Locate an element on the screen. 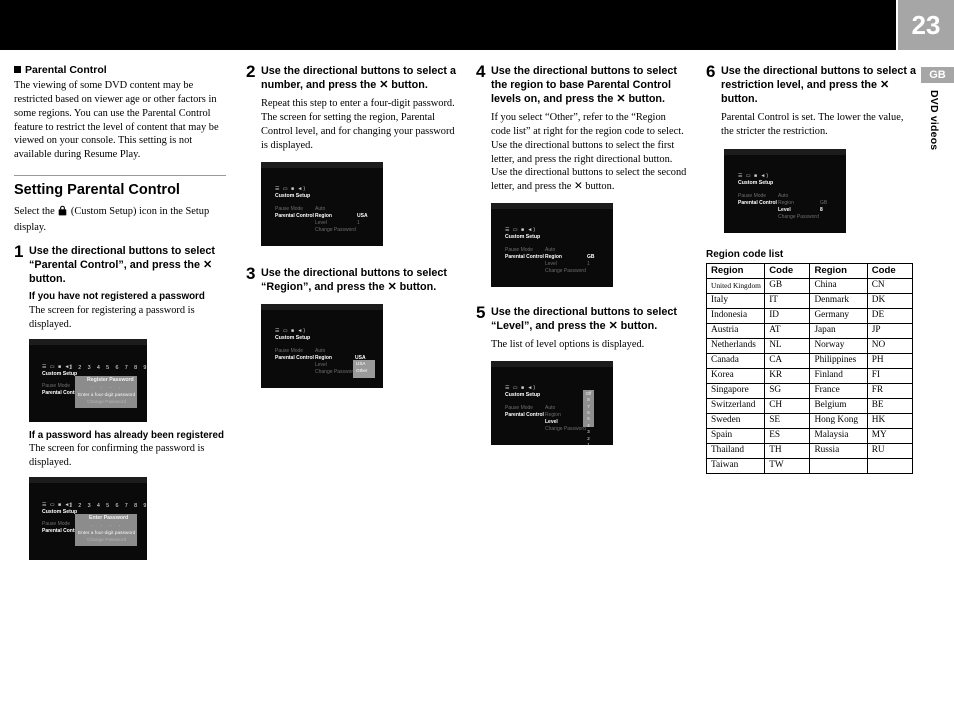 The image size is (954, 715). table-cell: Belgium is located at coordinates (838, 405).